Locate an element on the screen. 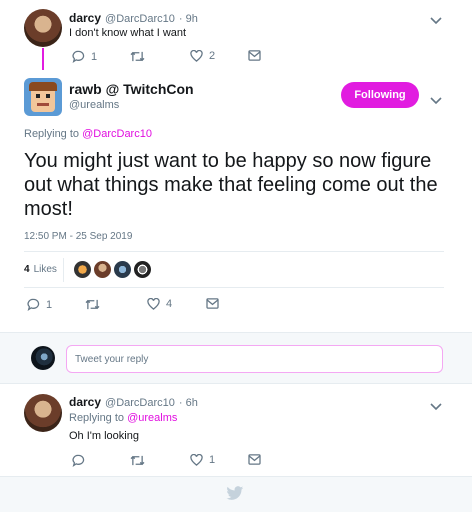 The width and height of the screenshot is (472, 512). reply-reply-button is located at coordinates (78, 460).